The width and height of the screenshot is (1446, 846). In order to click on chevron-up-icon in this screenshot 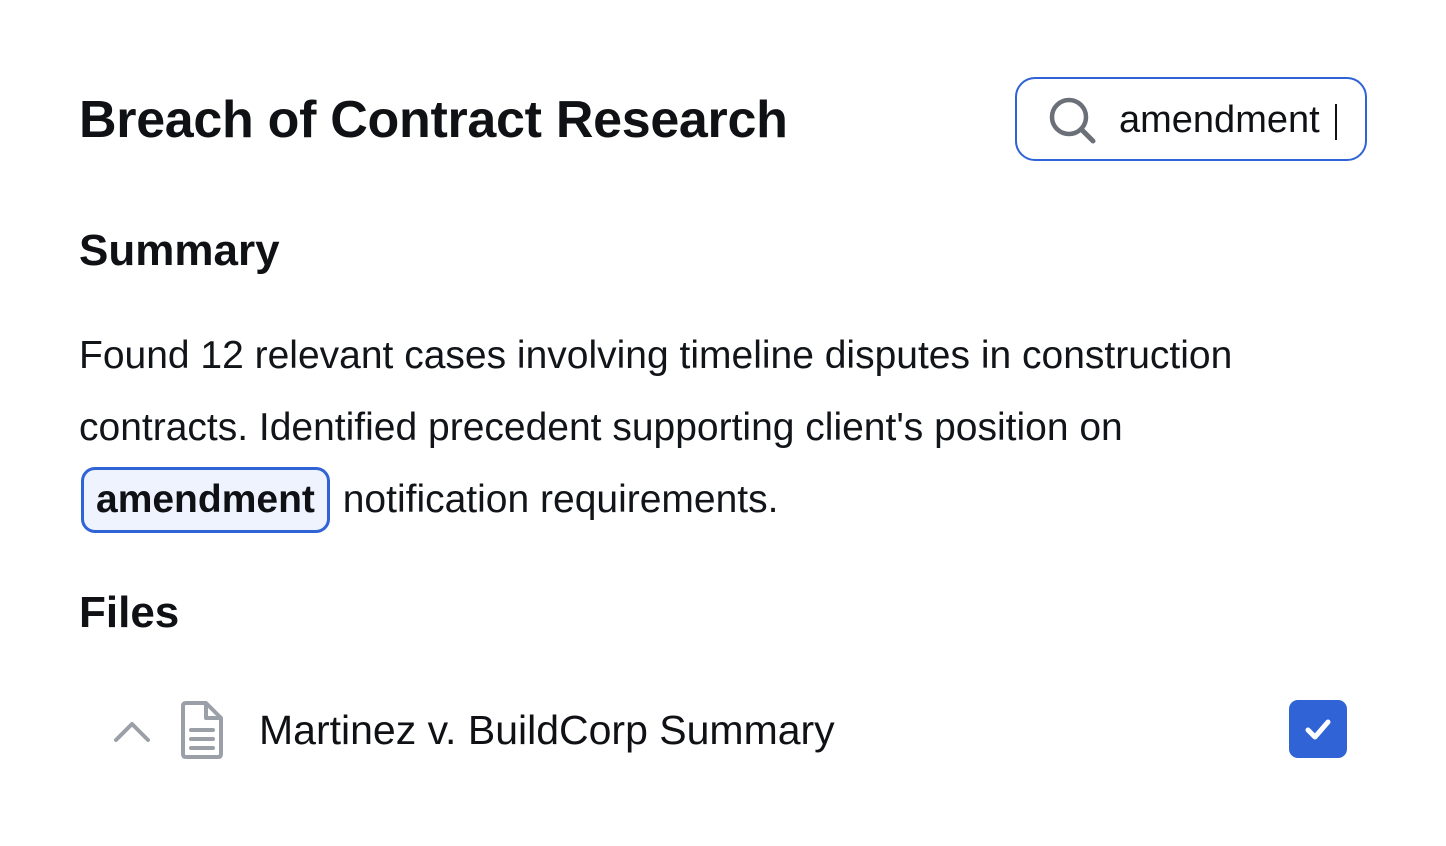, I will do `click(132, 731)`.